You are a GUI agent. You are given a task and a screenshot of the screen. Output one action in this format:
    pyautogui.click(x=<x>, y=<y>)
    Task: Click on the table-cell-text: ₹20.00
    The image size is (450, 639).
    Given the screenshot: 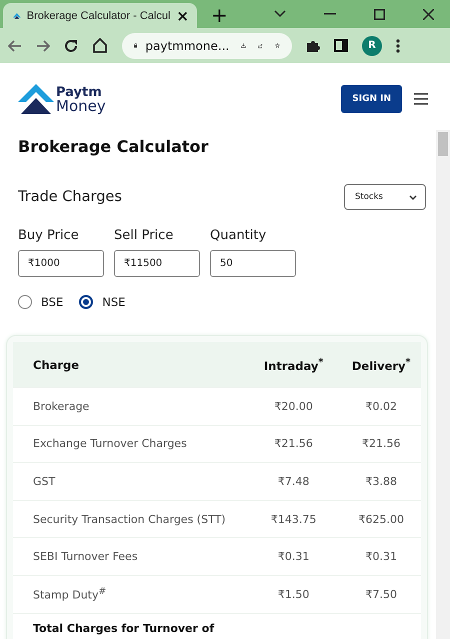 What is the action you would take?
    pyautogui.click(x=293, y=406)
    